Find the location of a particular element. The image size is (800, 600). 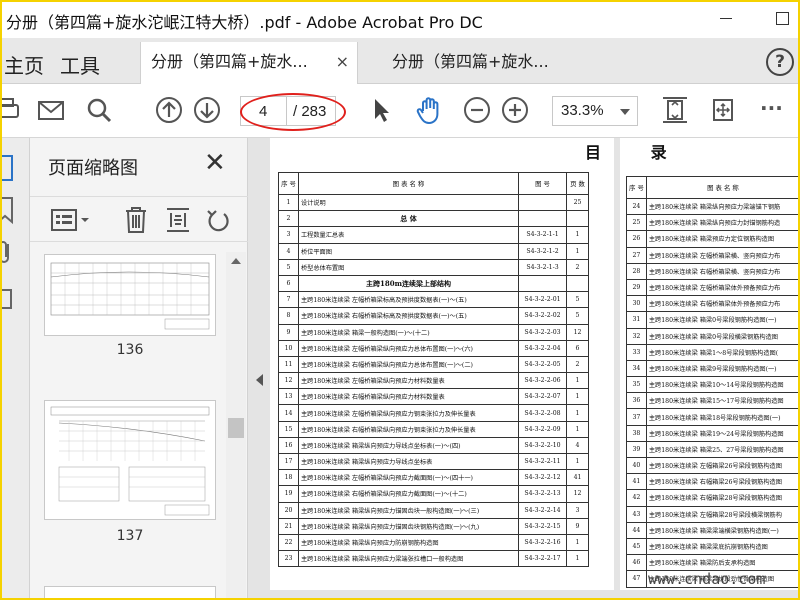

row-title: 主跨180米连续梁 左幅桥箱梁标高及预拱度数据表(一)～(五) is located at coordinates (408, 300).